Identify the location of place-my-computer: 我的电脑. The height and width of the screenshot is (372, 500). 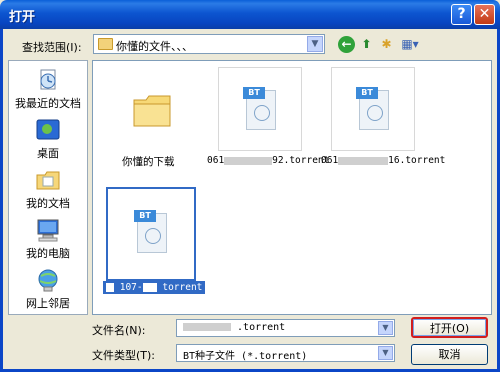
(48, 239).